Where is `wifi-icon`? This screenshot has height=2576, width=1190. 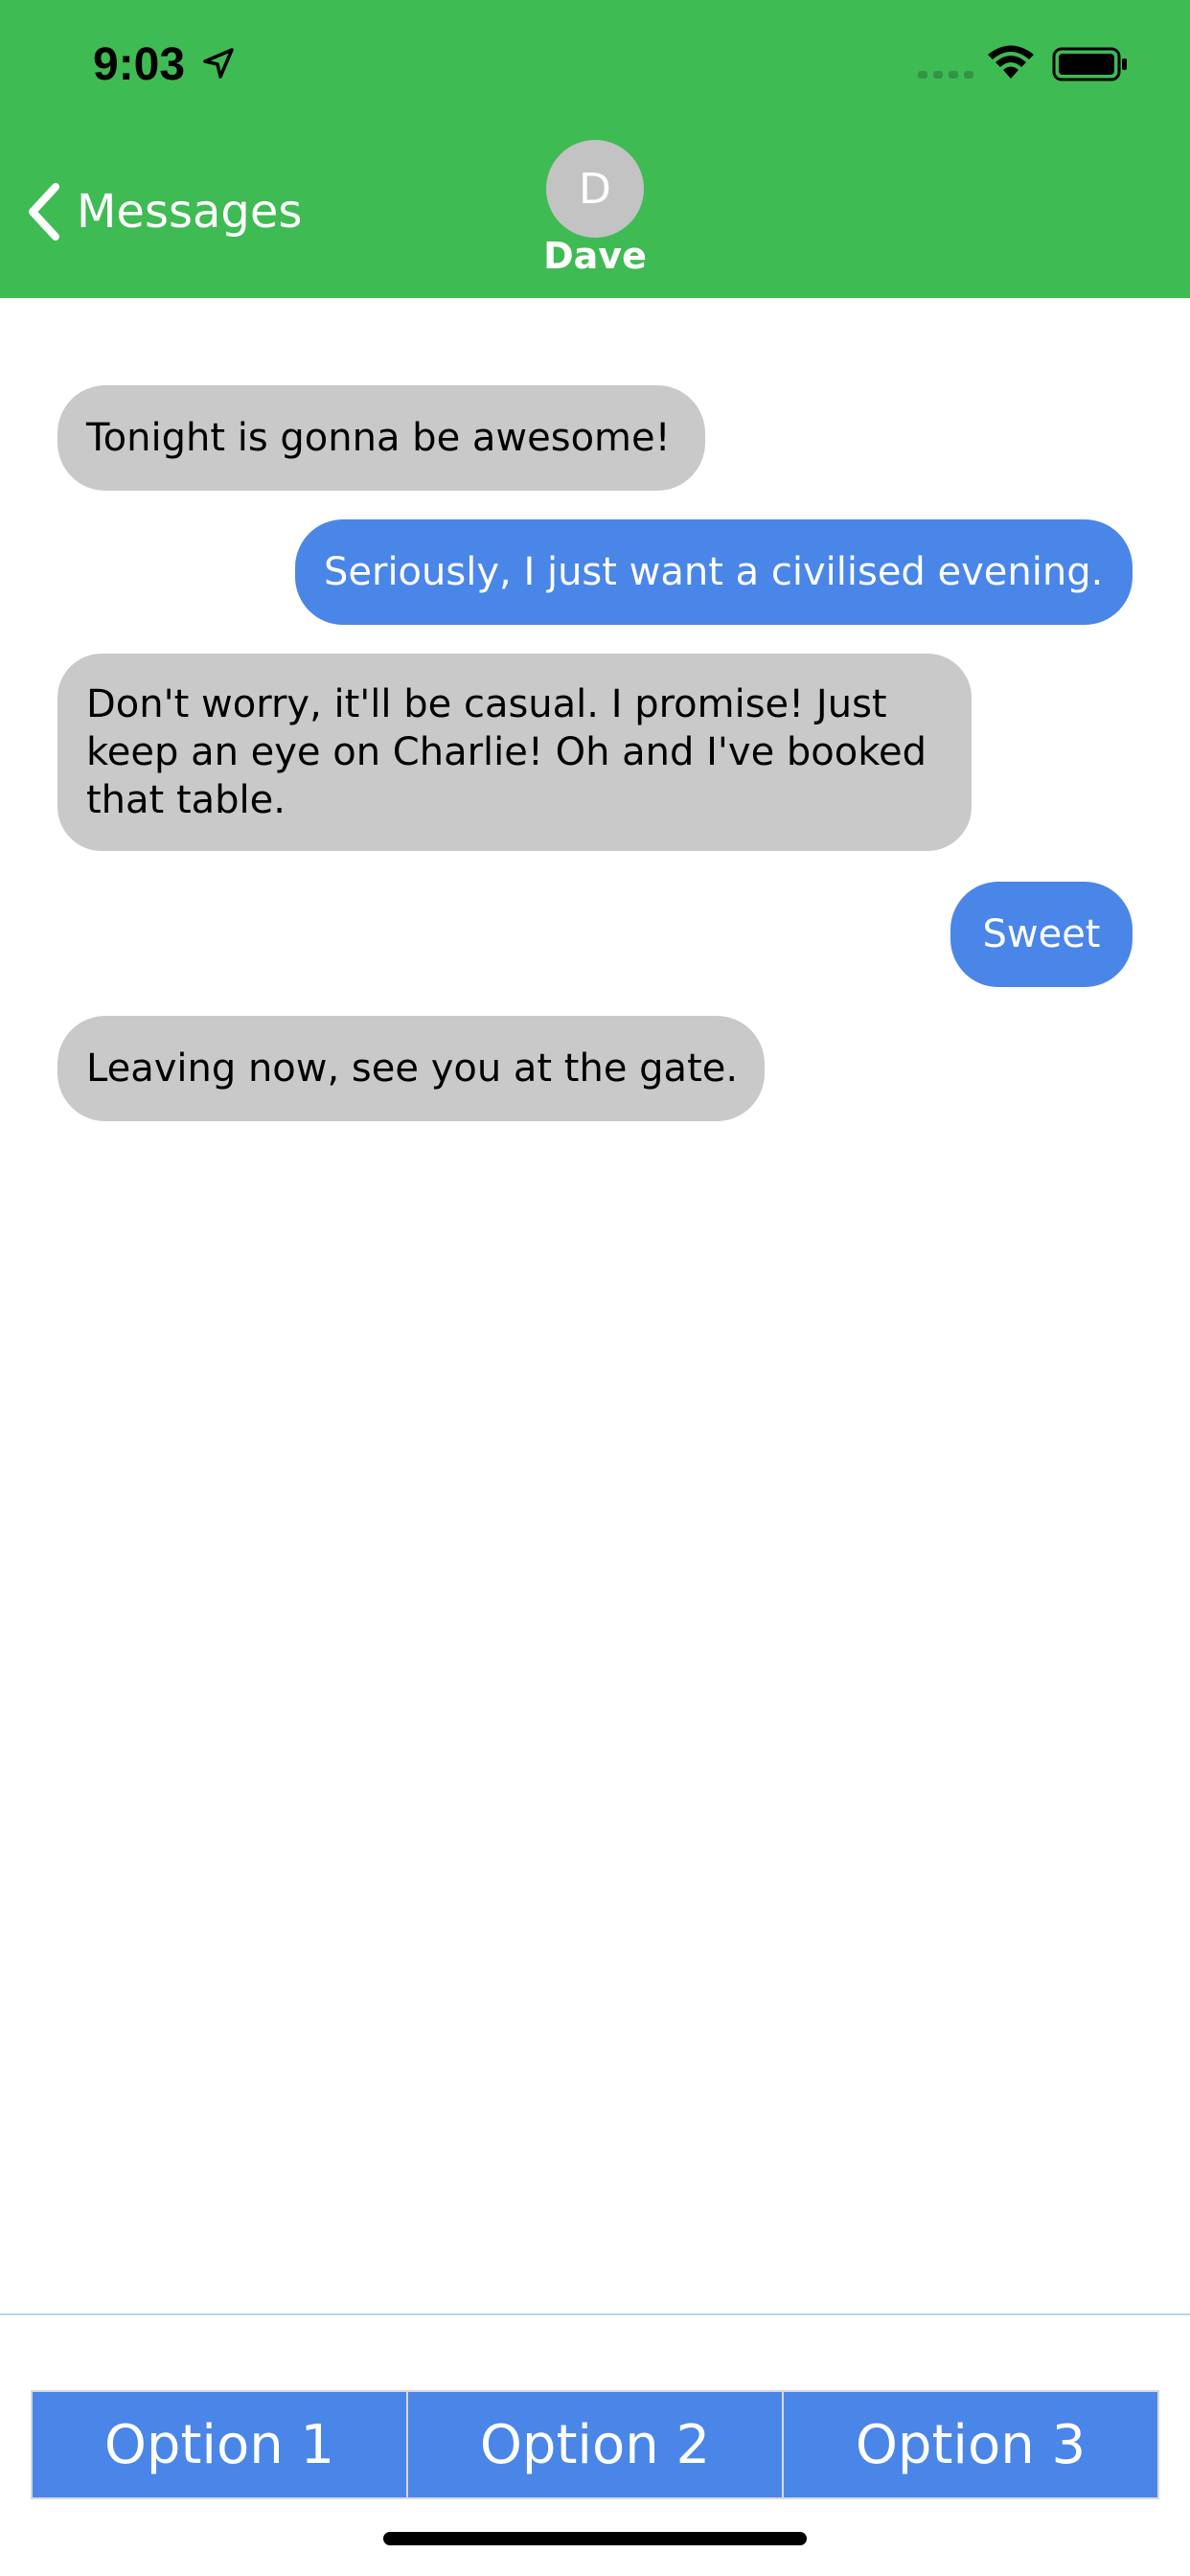
wifi-icon is located at coordinates (1011, 62).